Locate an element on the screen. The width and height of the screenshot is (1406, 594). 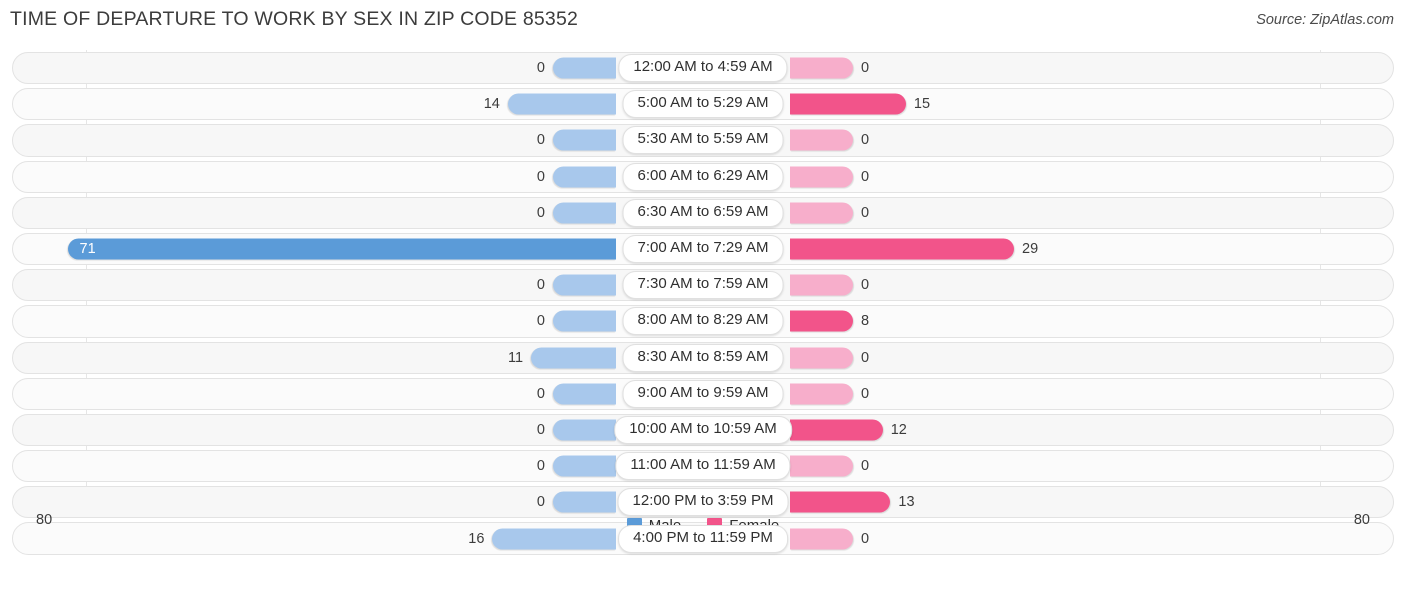
category-label: 6:30 AM to 6:59 AM is located at coordinates (703, 212).